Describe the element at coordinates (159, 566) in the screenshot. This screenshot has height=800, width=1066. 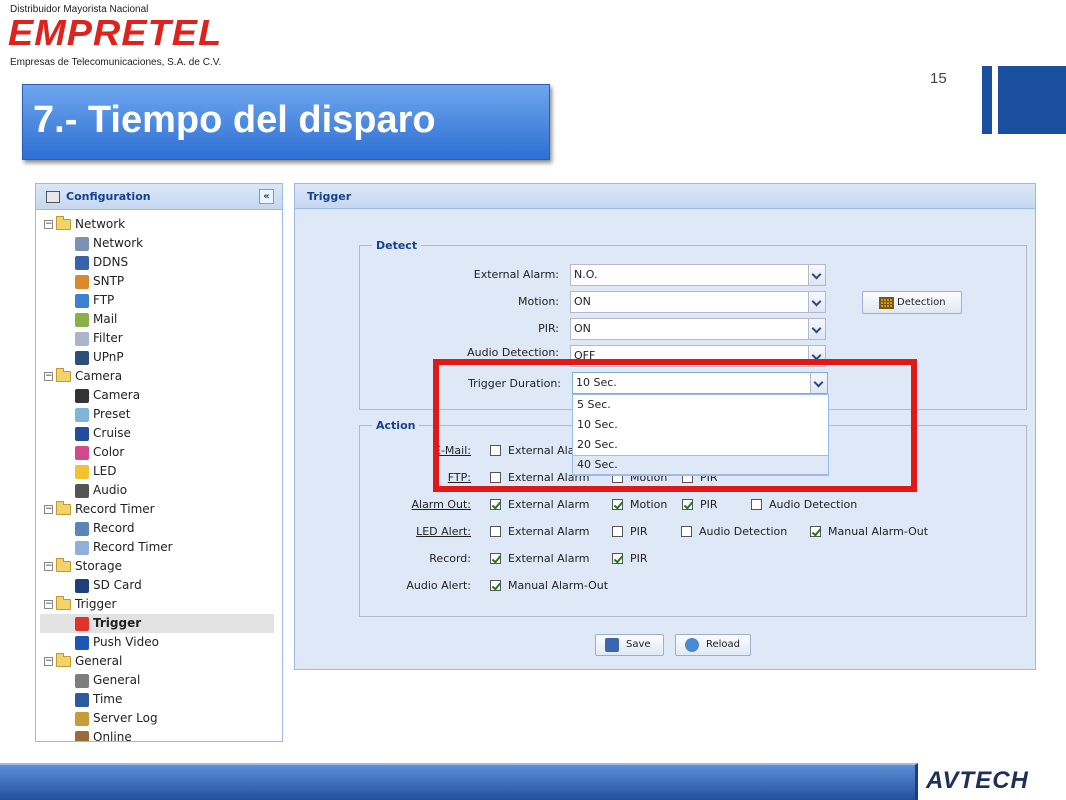
I see `tree-group: − Storage` at that location.